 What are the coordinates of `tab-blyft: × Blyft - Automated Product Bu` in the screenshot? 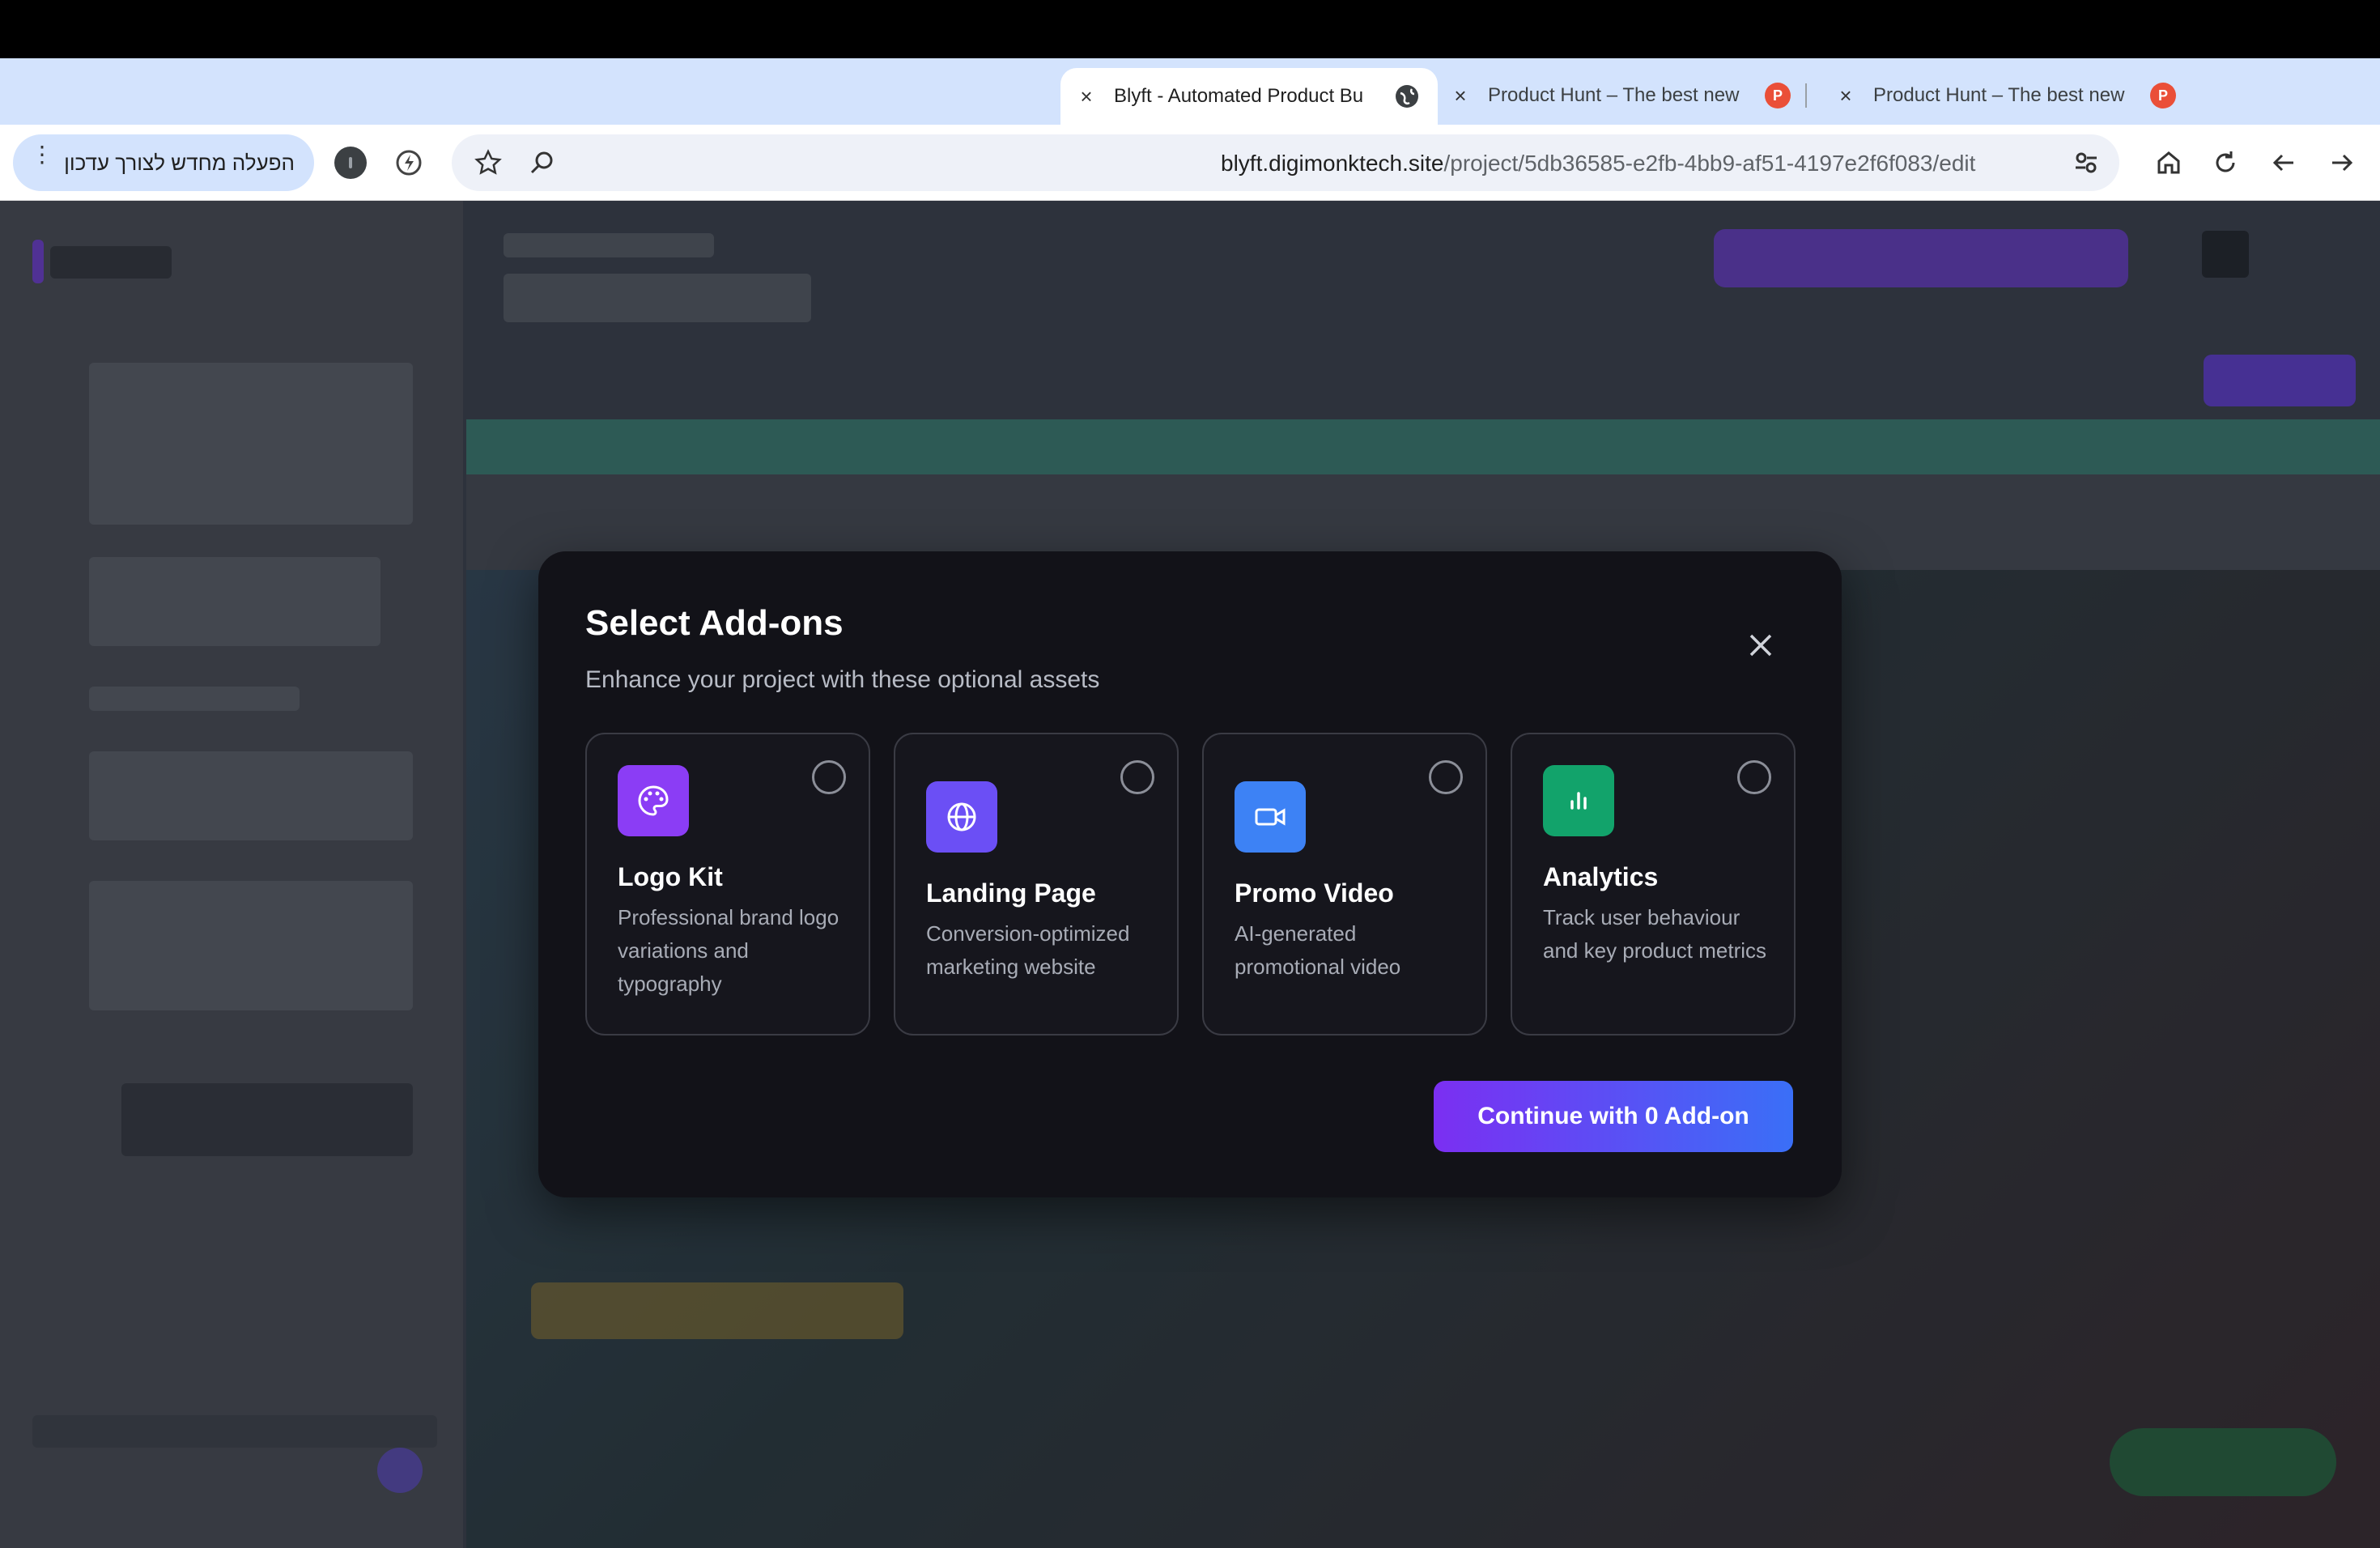 It's located at (1249, 96).